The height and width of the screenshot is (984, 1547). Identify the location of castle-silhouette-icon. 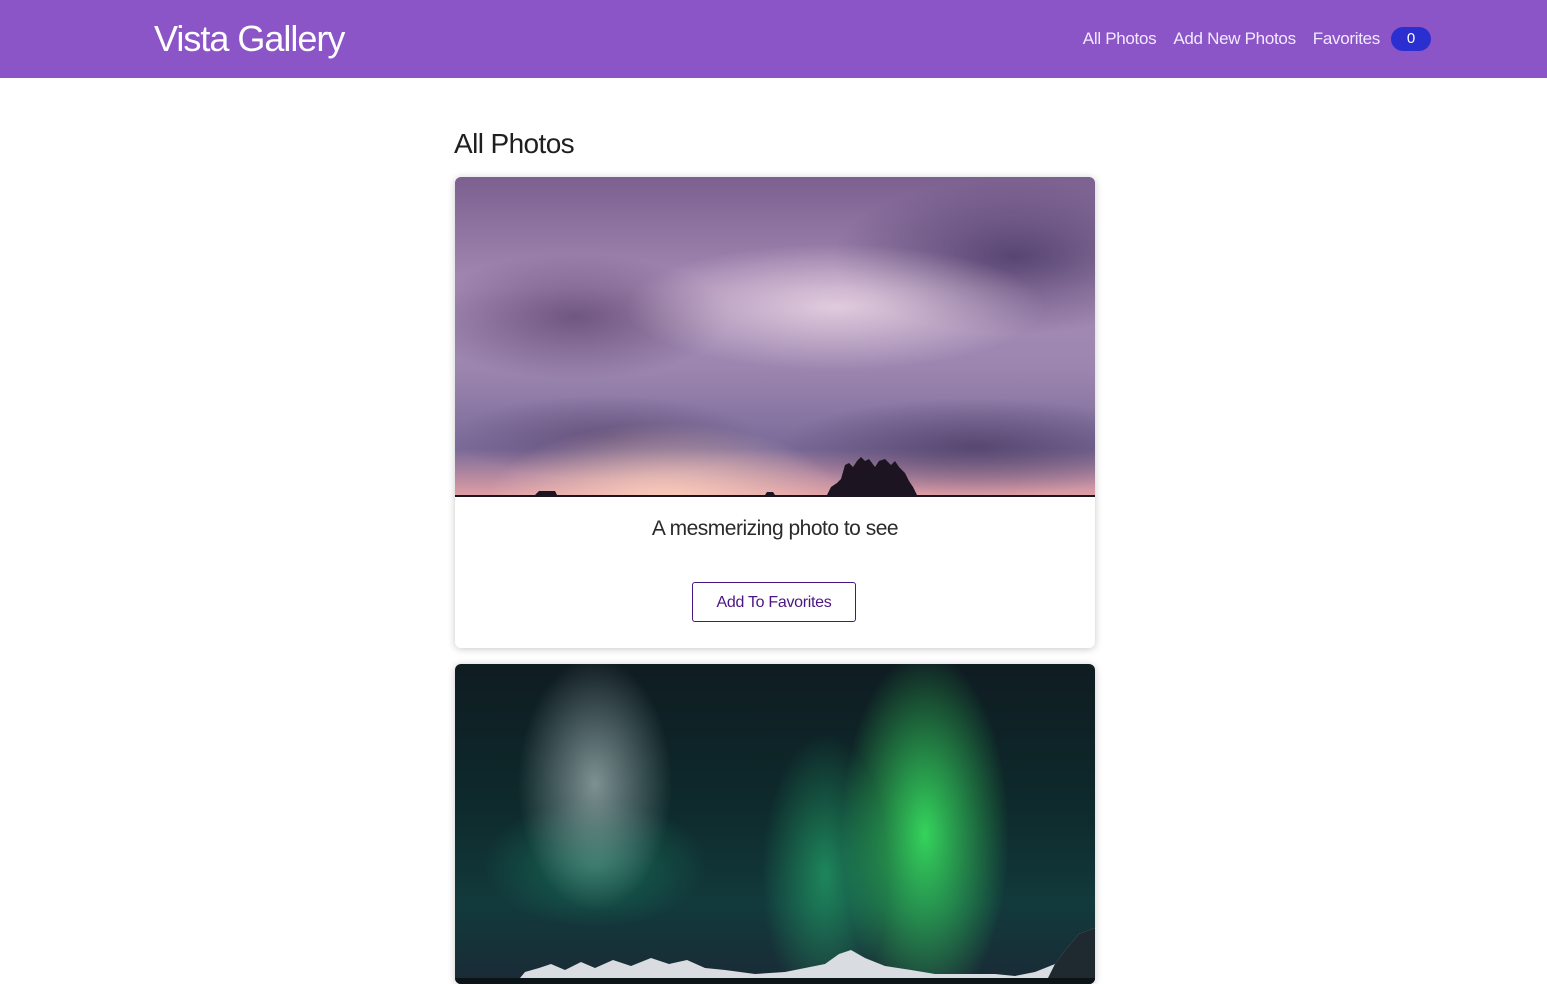
(775, 477).